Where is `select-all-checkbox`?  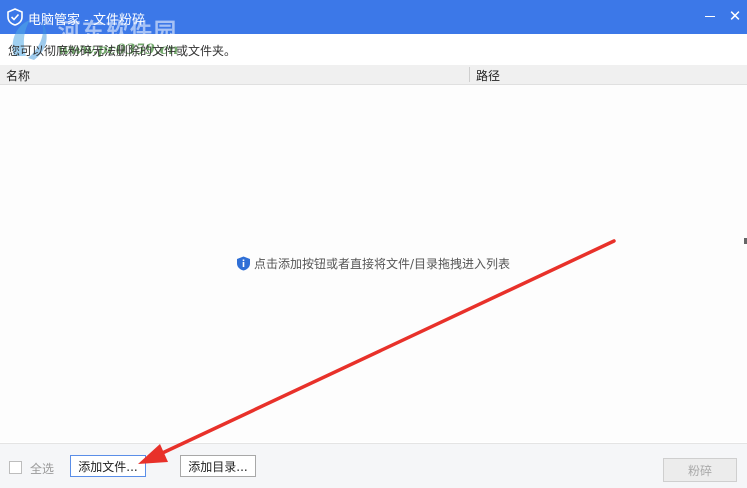 select-all-checkbox is located at coordinates (15, 467).